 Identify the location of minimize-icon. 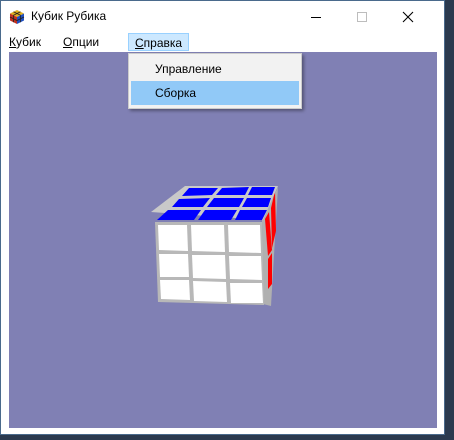
(316, 17).